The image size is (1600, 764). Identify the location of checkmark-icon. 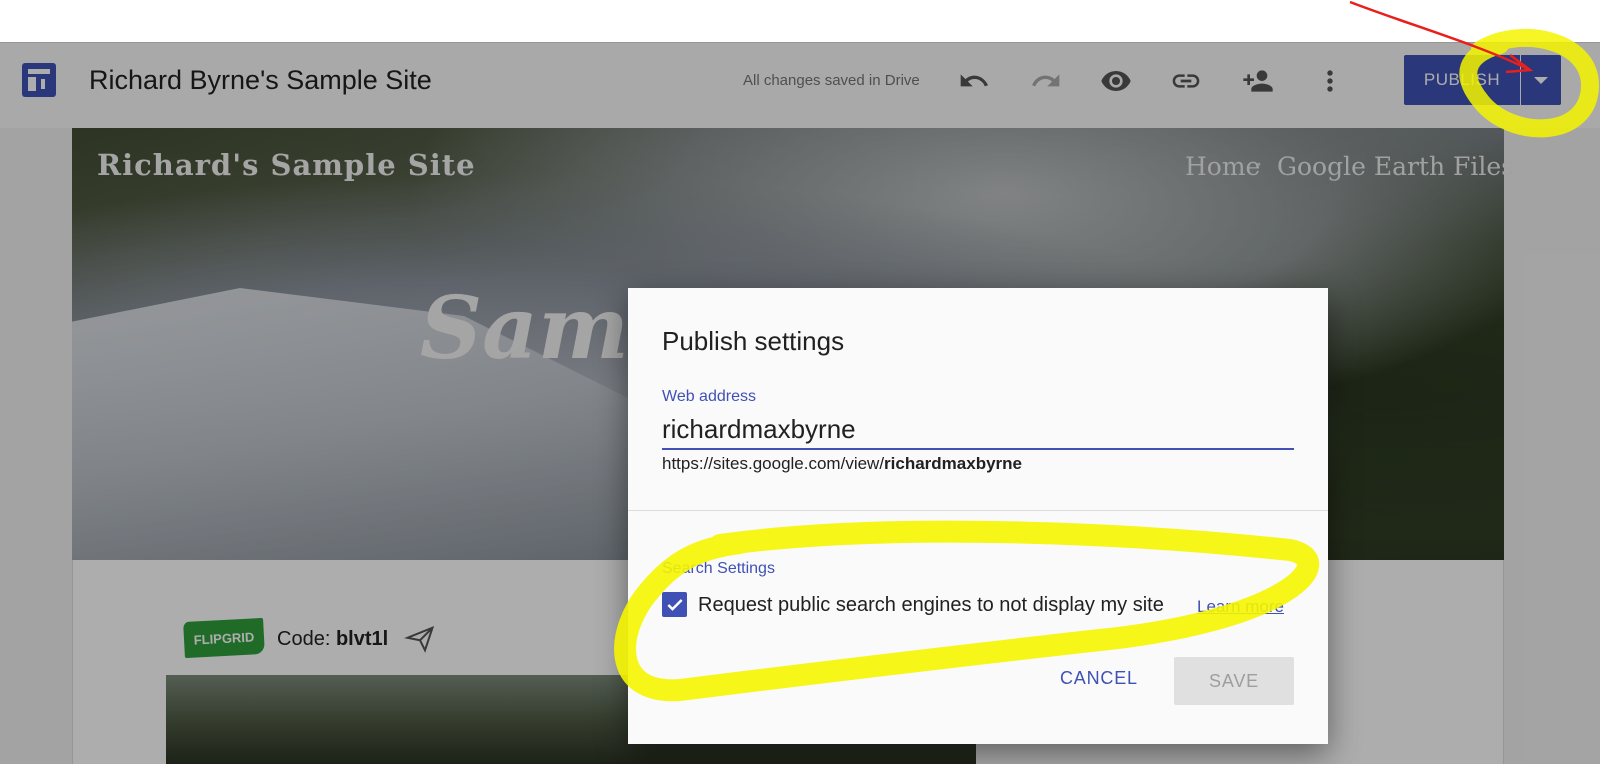
(674, 604).